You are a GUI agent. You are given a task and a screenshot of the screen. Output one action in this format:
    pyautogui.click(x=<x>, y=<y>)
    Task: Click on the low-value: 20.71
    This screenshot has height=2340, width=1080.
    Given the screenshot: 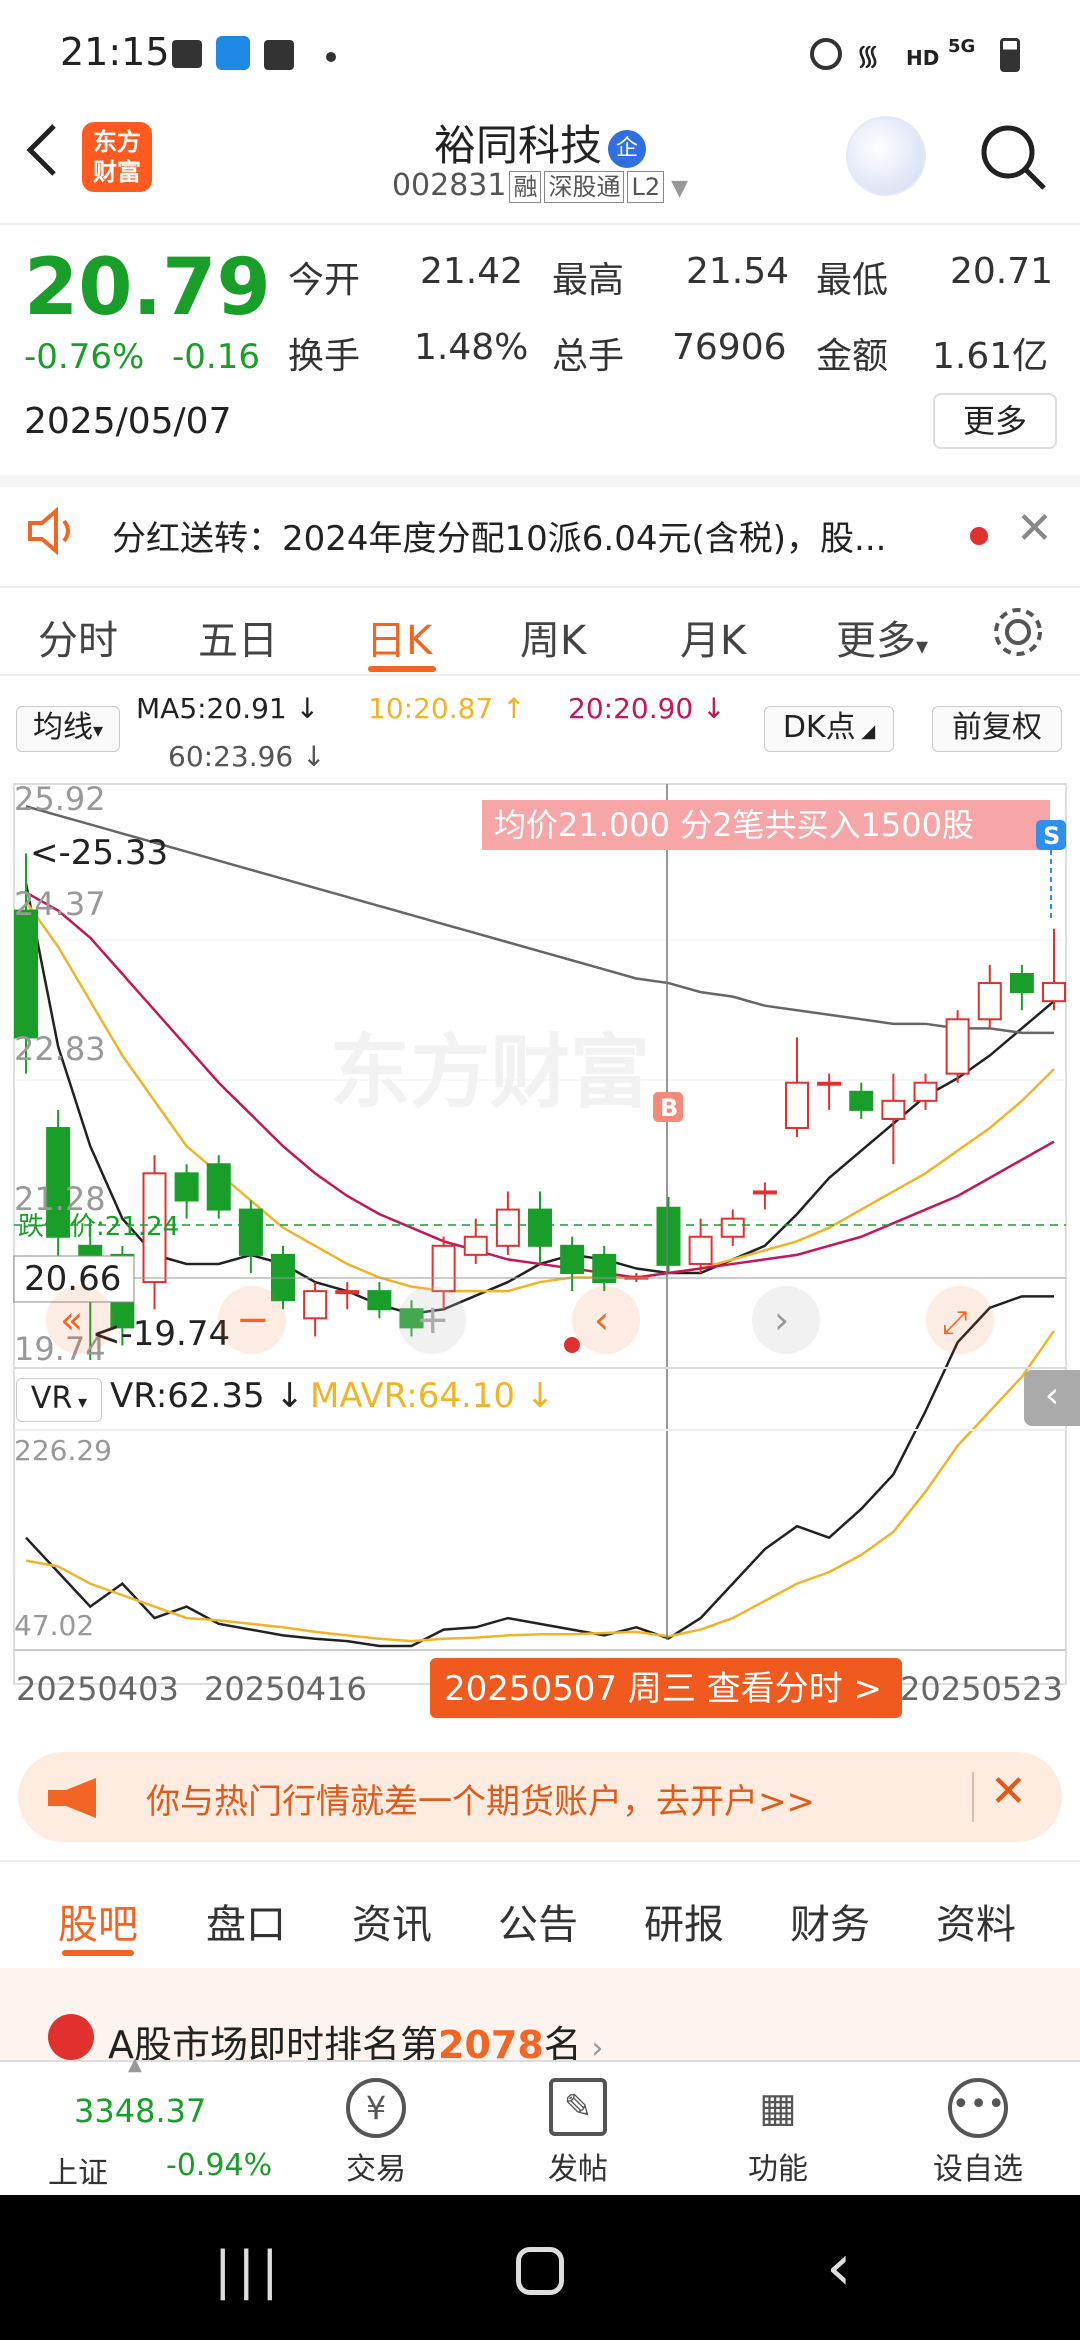 What is the action you would take?
    pyautogui.click(x=1002, y=271)
    